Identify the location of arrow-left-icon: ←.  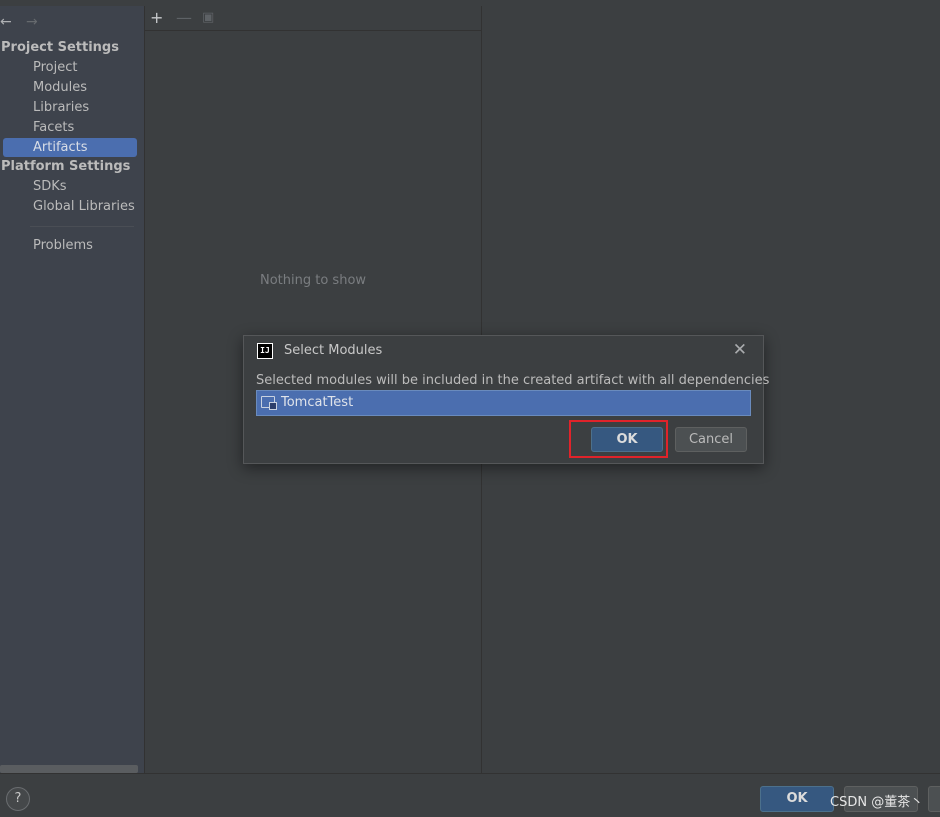
(6, 22).